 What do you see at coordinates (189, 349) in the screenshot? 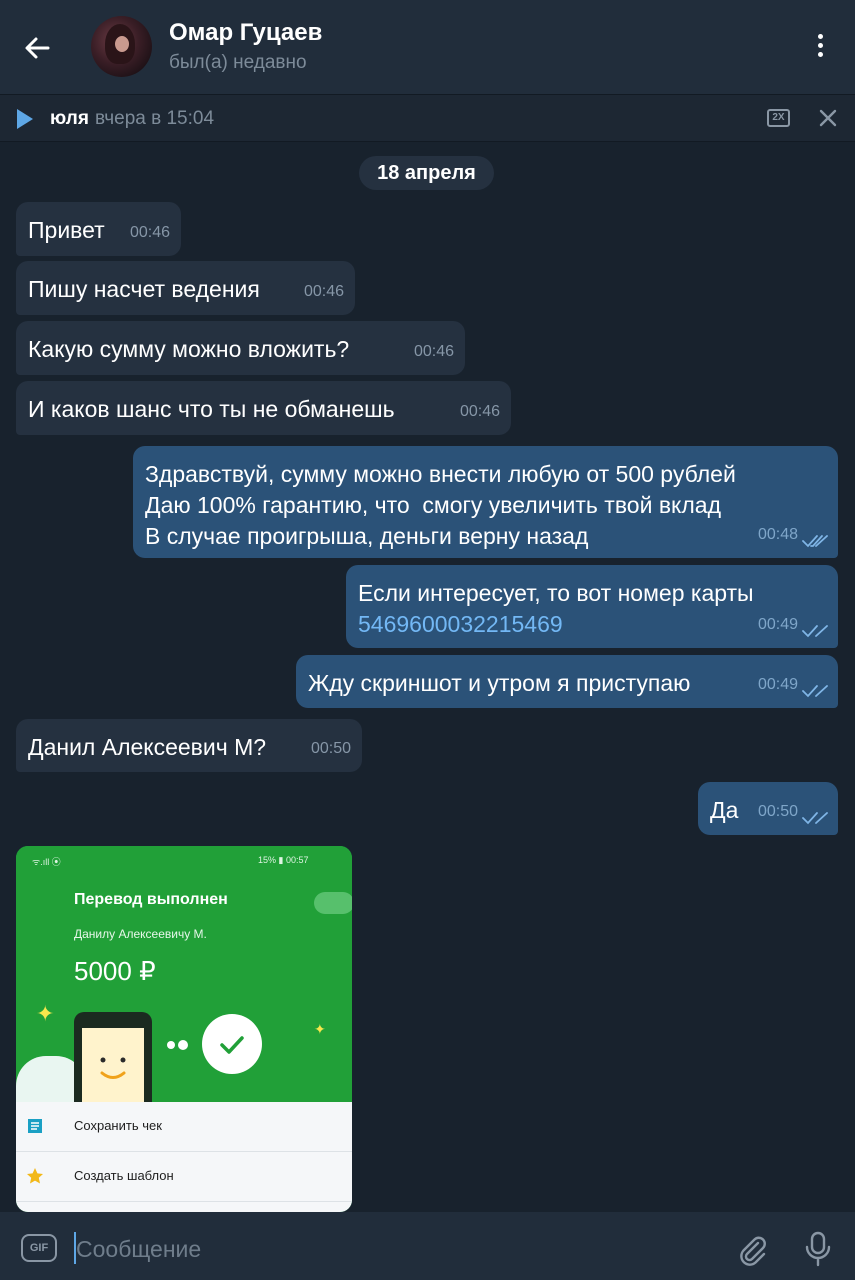
I see `message-text: Какую сумму можно вложить?` at bounding box center [189, 349].